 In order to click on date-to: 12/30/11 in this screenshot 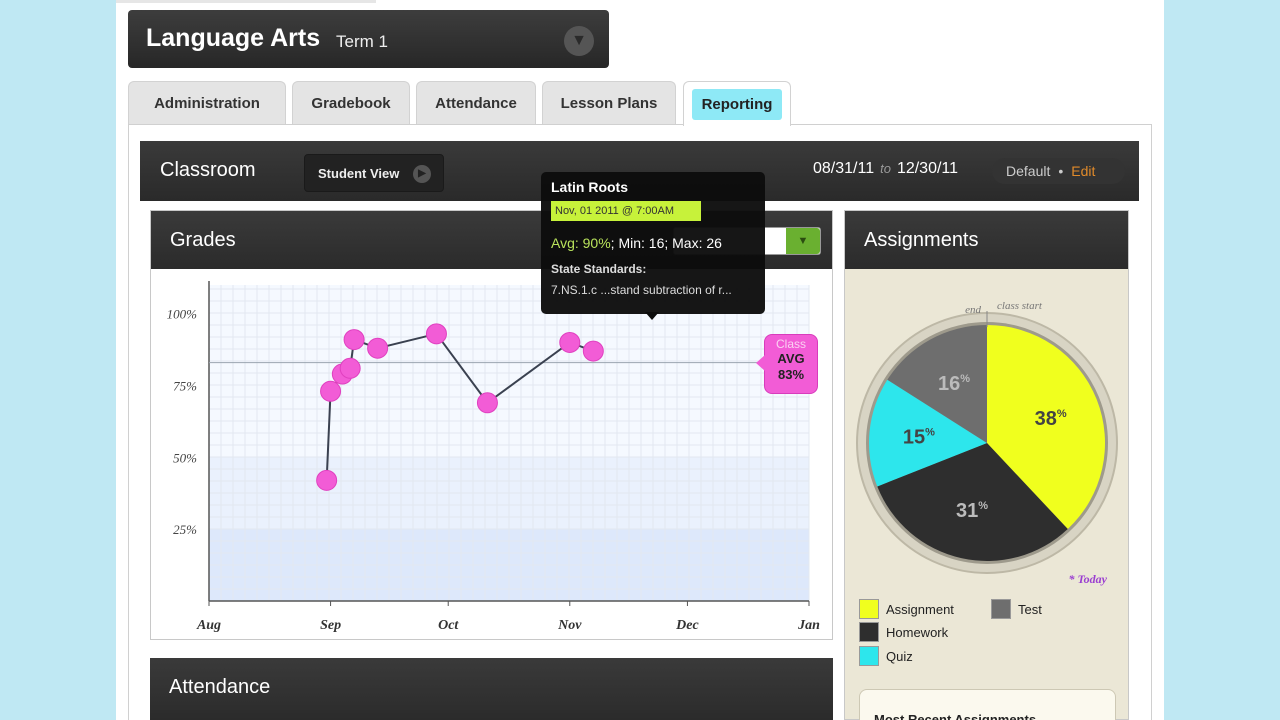, I will do `click(927, 168)`.